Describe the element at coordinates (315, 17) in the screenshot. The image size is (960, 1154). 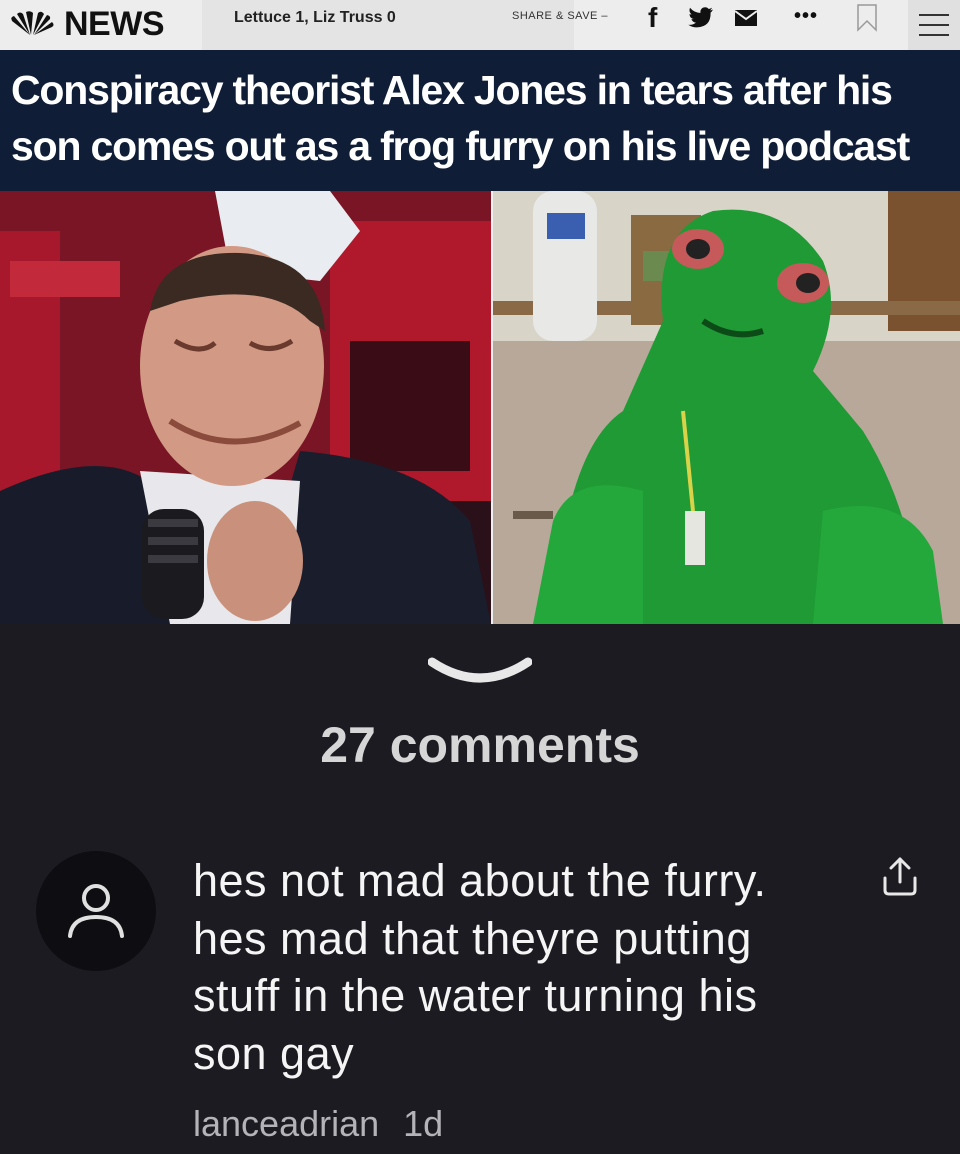
I see `ticker-text: Lettuce 1, Liz Truss 0` at that location.